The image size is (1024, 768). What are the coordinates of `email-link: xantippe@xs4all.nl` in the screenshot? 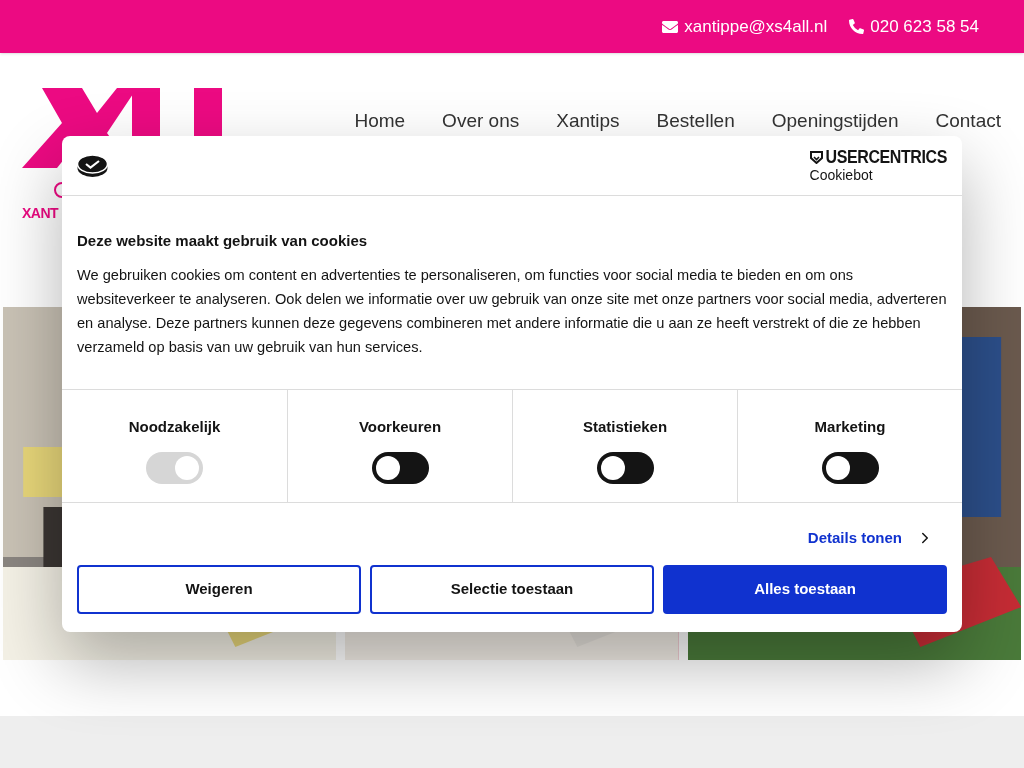 It's located at (745, 26).